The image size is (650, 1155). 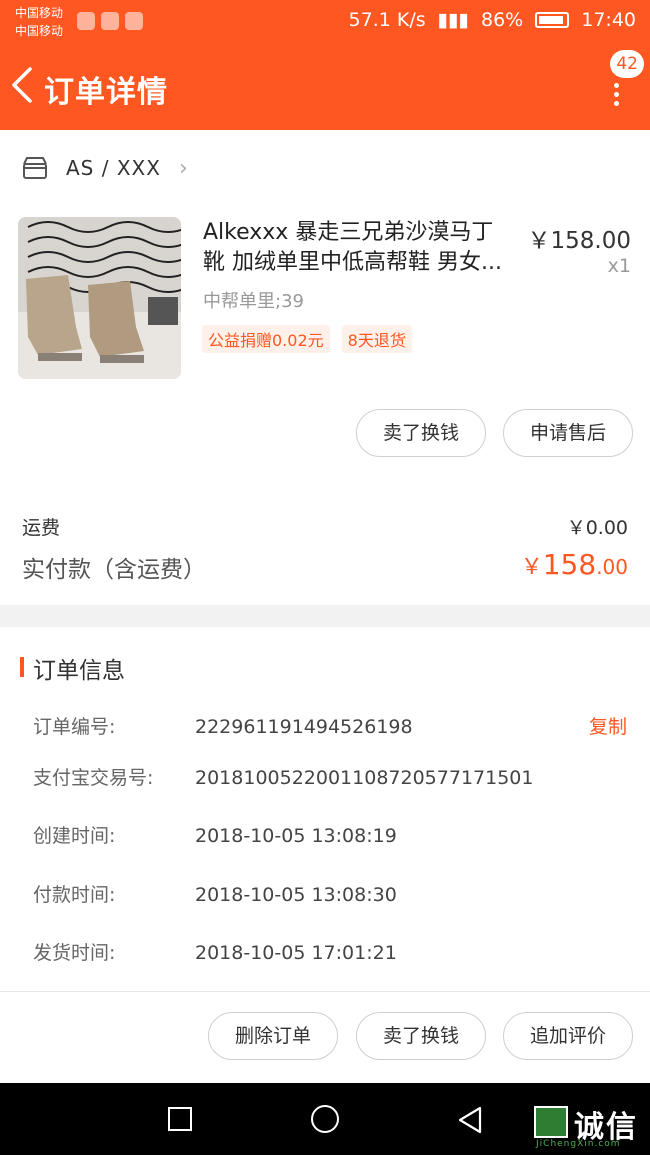 What do you see at coordinates (616, 94) in the screenshot?
I see `more-dots-icon` at bounding box center [616, 94].